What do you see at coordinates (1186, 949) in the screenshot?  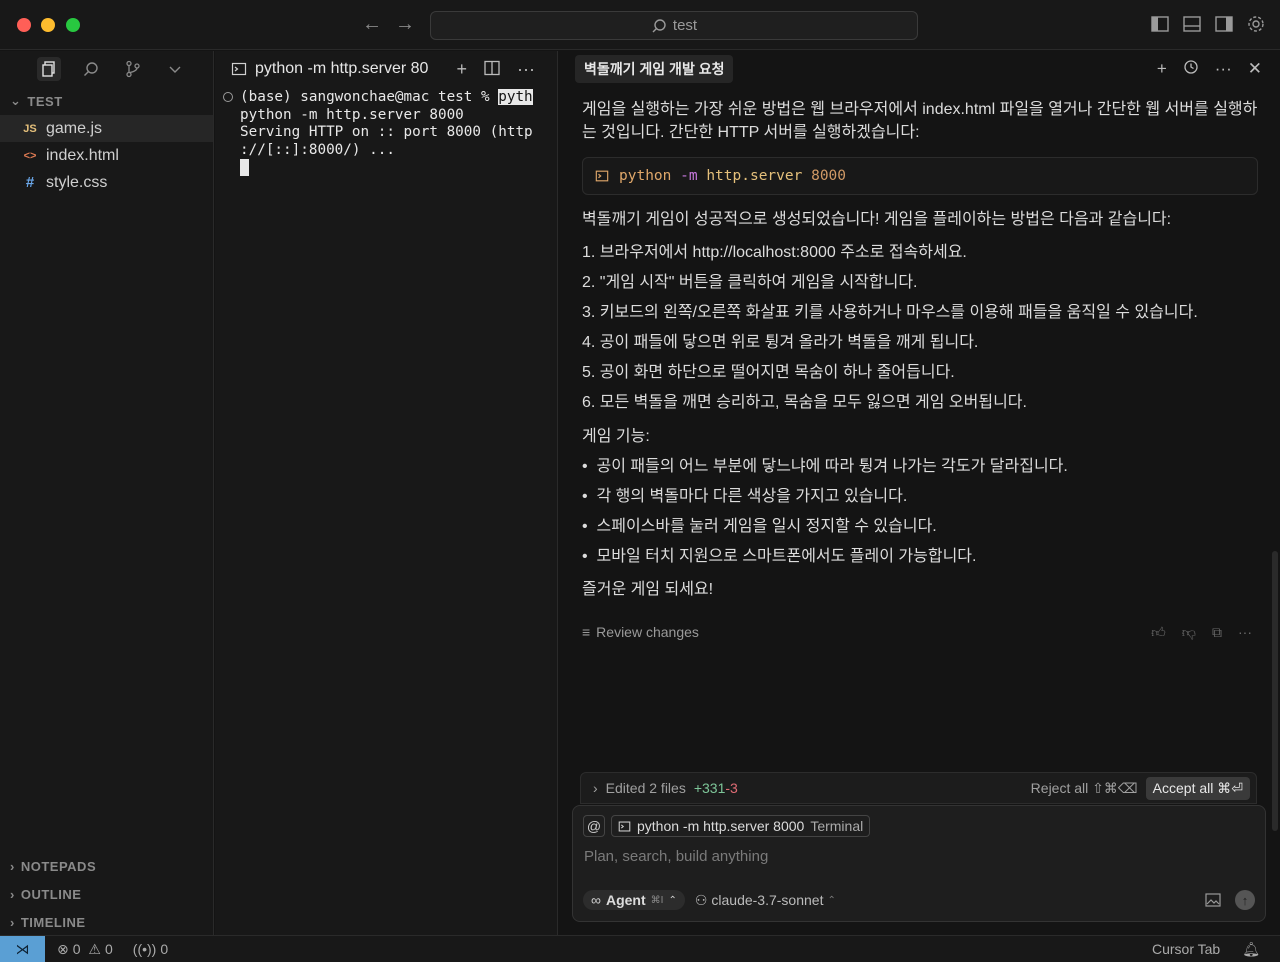 I see `cursor-tab-status: Cursor Tab` at bounding box center [1186, 949].